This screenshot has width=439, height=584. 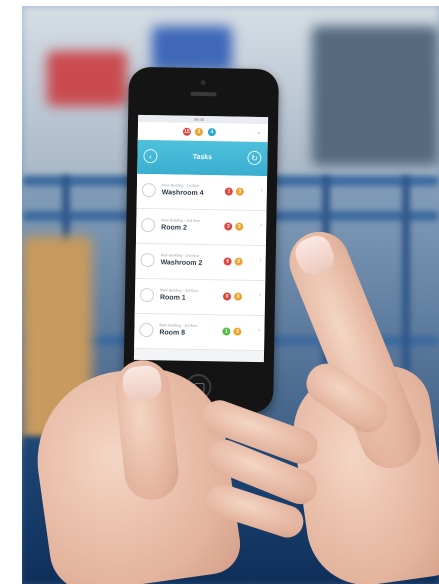 What do you see at coordinates (211, 132) in the screenshot?
I see `alert-badge-blue: 4` at bounding box center [211, 132].